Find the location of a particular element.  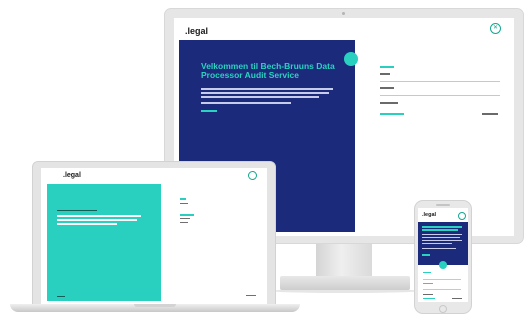

monitor-password-label is located at coordinates (387, 88).